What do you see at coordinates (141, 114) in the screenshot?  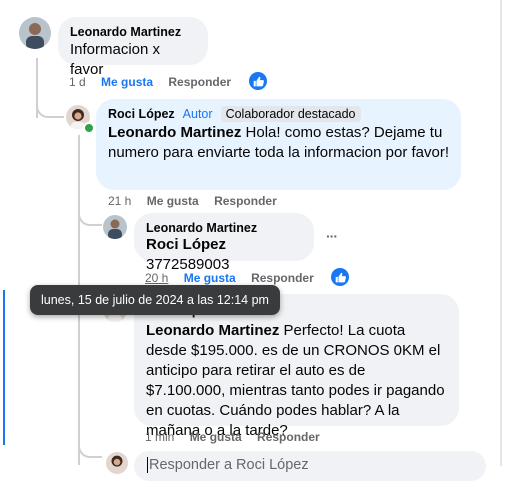 I see `comment-author: Roci López` at bounding box center [141, 114].